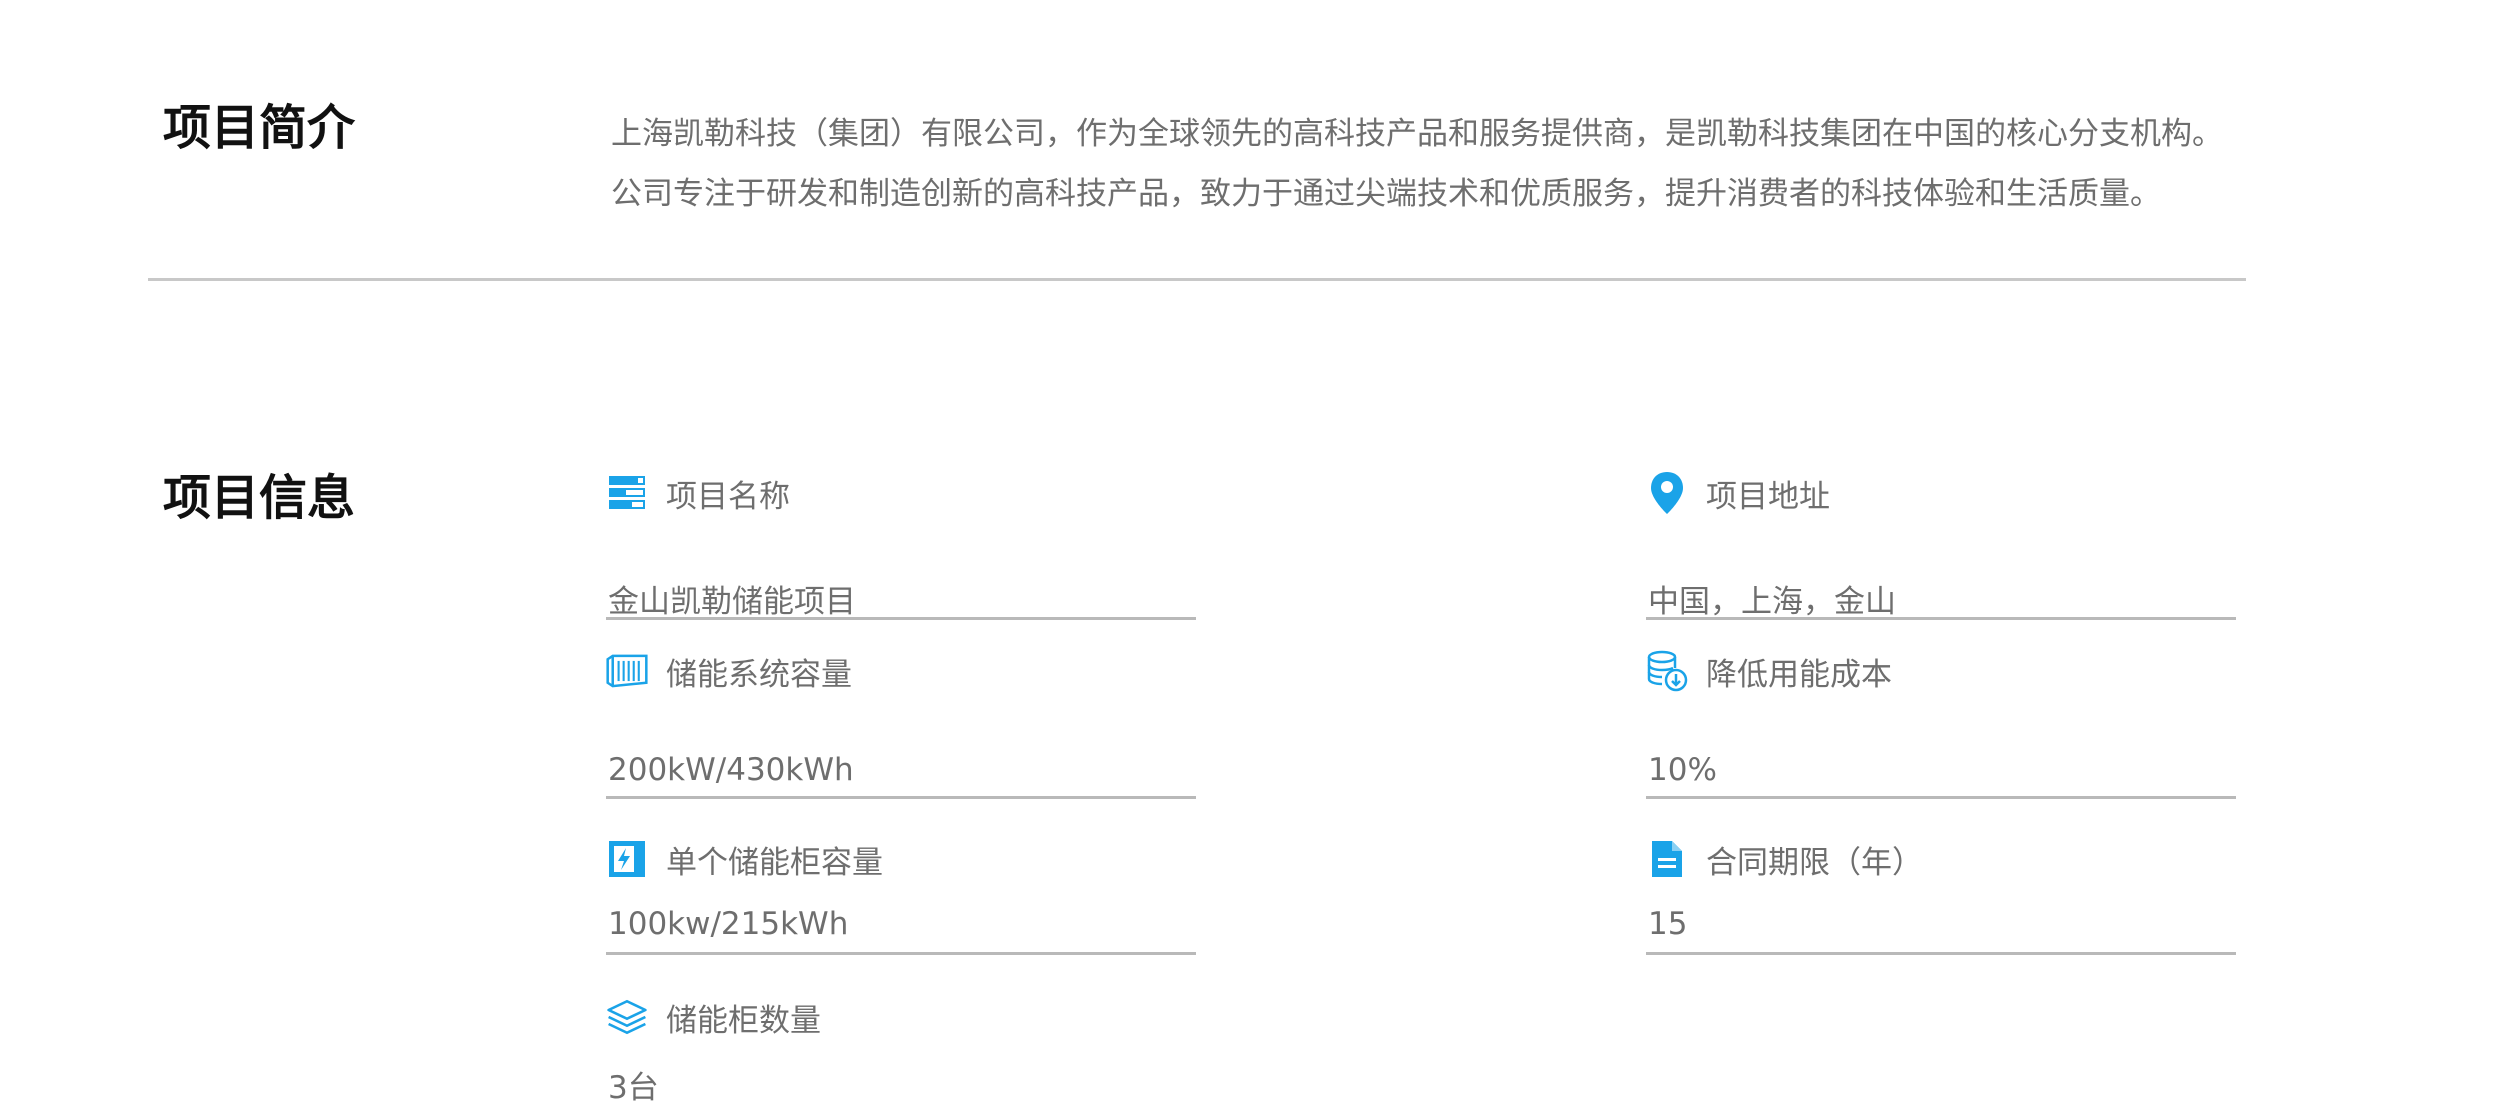 This screenshot has height=1107, width=2520. What do you see at coordinates (743, 1020) in the screenshot?
I see `field-label: 储能柜数量` at bounding box center [743, 1020].